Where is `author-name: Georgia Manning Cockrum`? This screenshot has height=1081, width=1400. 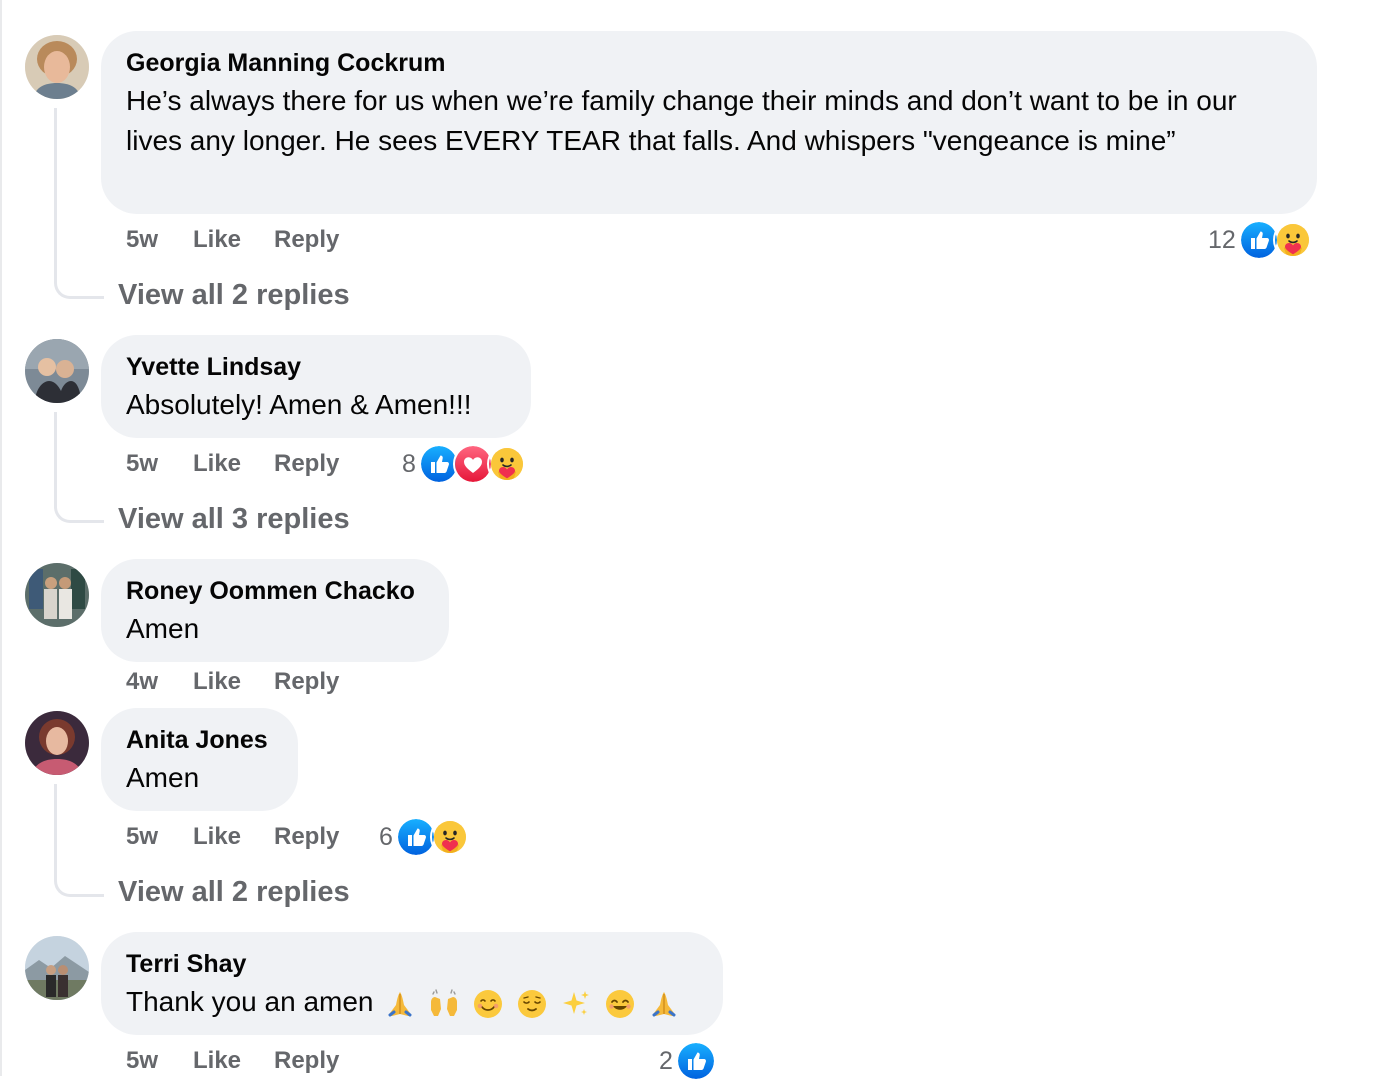 author-name: Georgia Manning Cockrum is located at coordinates (709, 63).